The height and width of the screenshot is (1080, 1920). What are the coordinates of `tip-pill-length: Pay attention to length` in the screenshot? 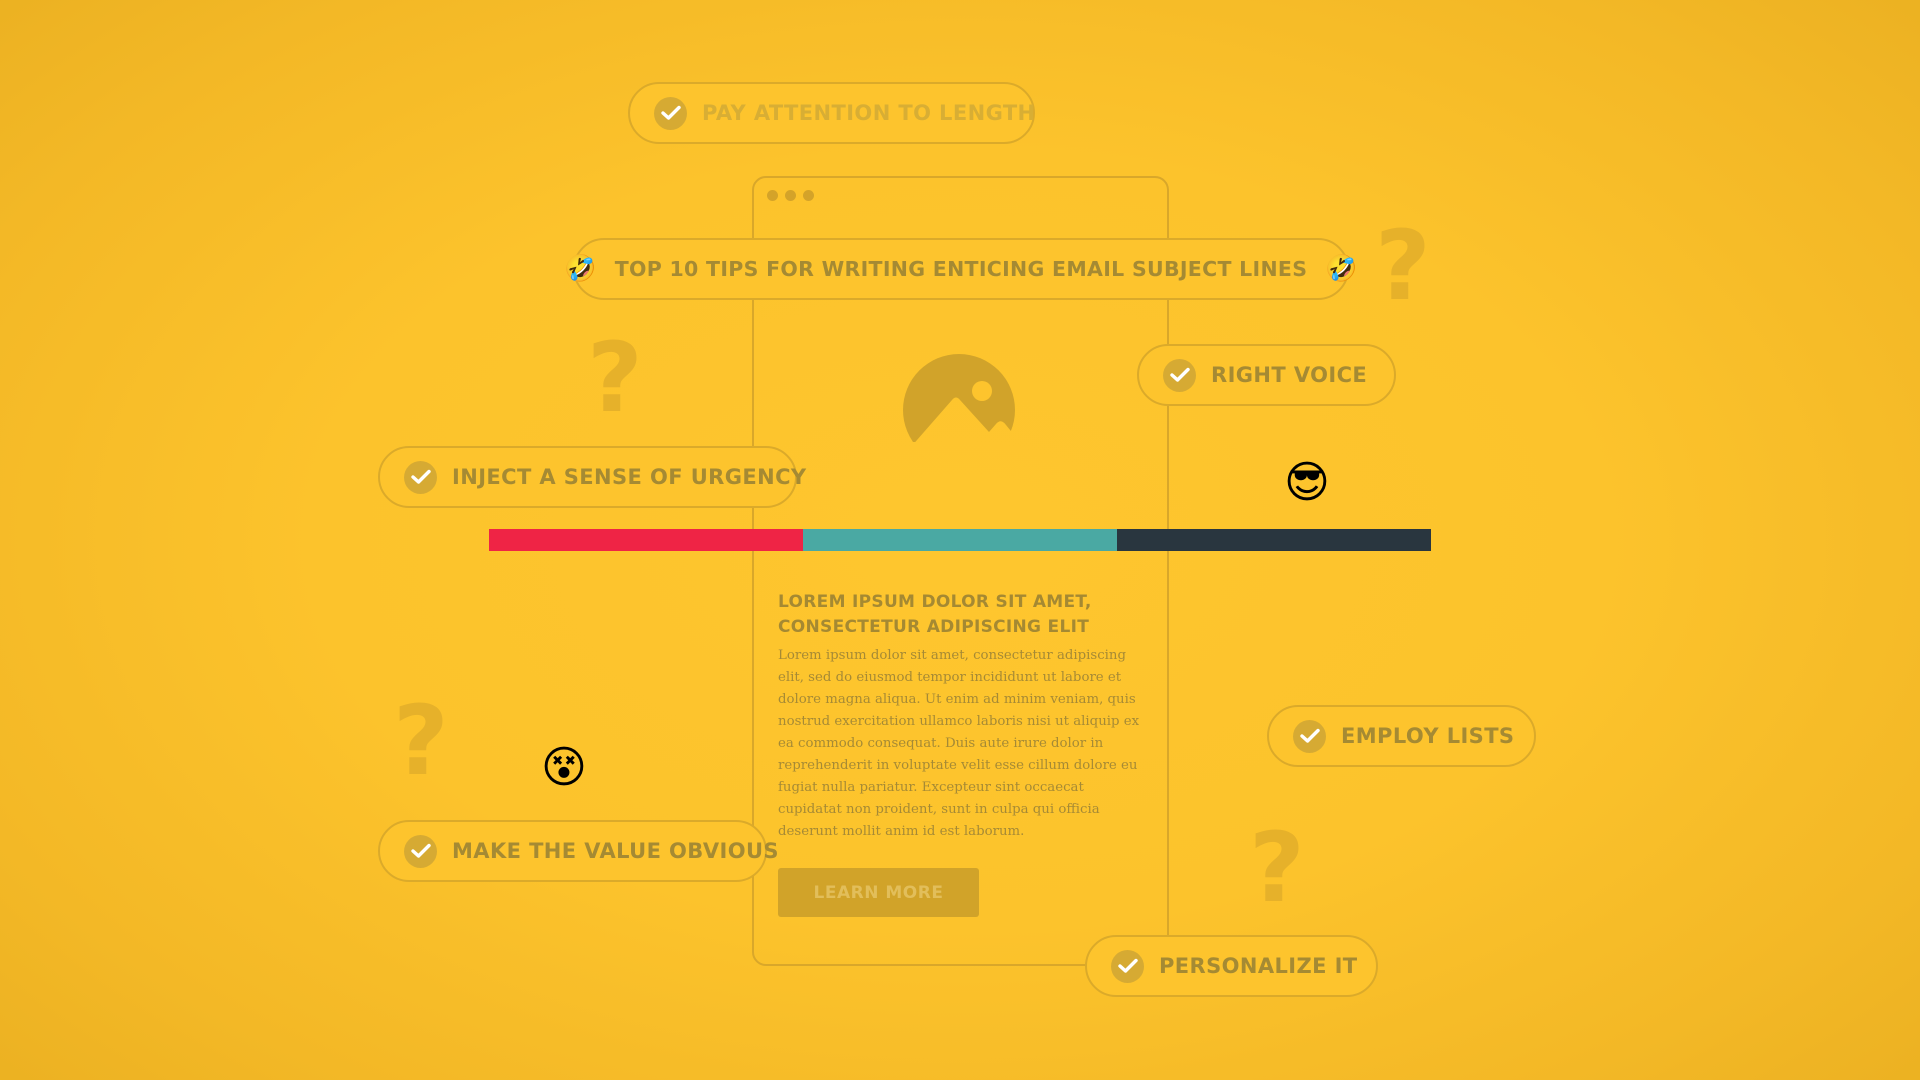 It's located at (831, 113).